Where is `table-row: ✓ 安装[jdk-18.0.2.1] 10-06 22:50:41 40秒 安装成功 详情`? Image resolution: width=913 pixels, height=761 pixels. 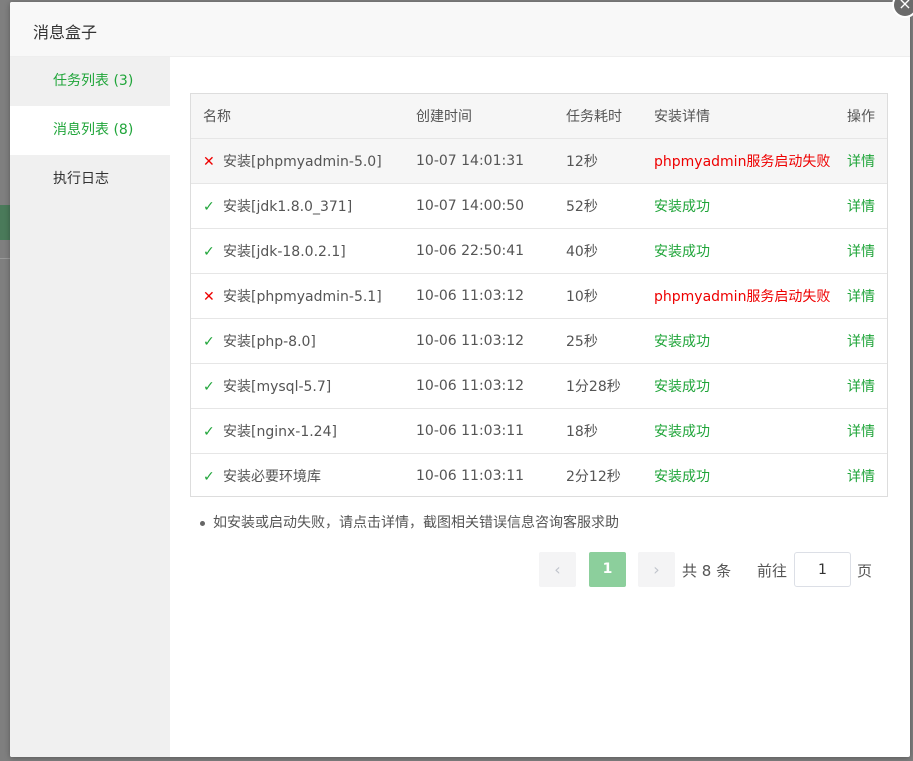
table-row: ✓ 安装[jdk-18.0.2.1] 10-06 22:50:41 40秒 安装成功 详情 is located at coordinates (539, 250).